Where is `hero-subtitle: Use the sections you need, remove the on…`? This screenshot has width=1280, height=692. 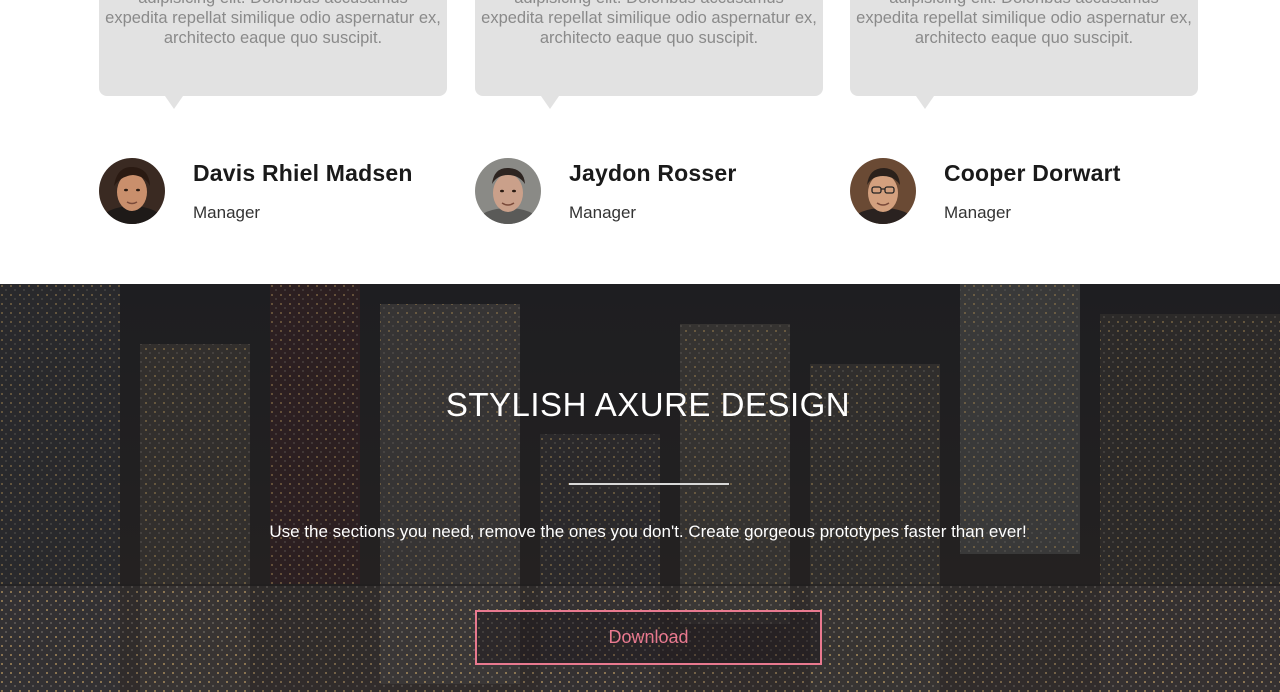 hero-subtitle: Use the sections you need, remove the on… is located at coordinates (648, 531).